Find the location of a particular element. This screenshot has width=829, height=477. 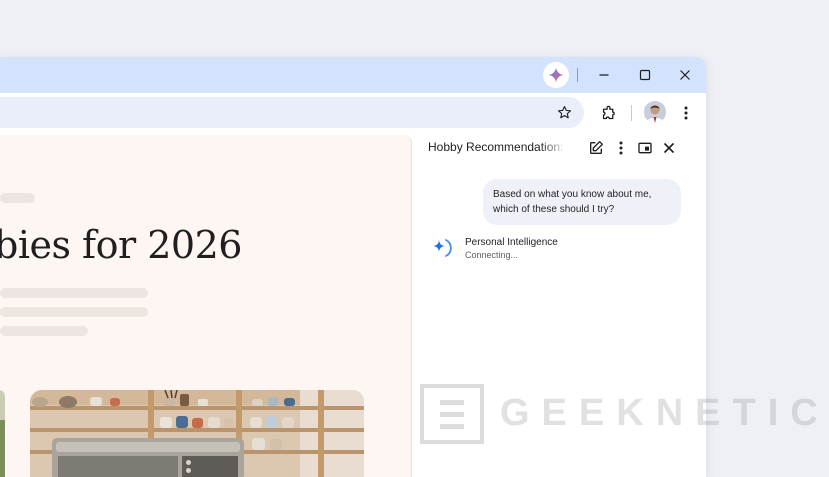

minimize-icon is located at coordinates (604, 75).